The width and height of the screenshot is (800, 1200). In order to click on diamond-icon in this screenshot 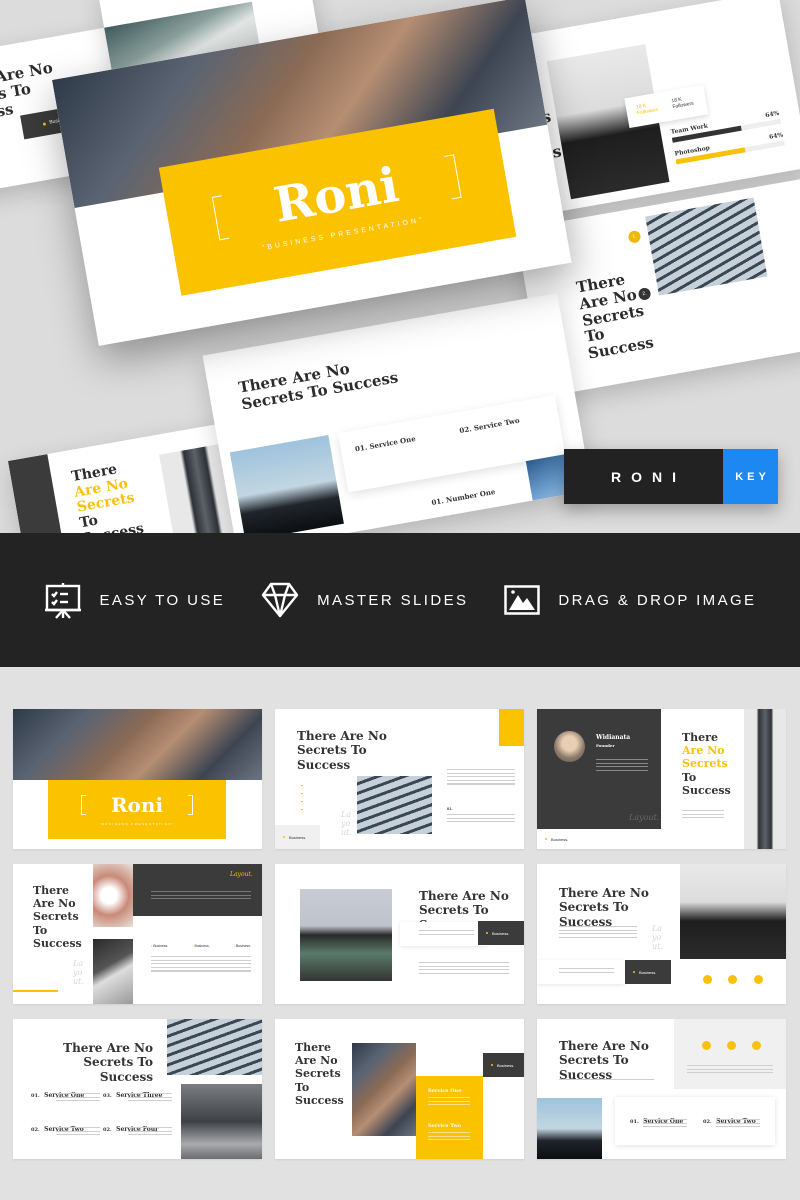, I will do `click(280, 600)`.